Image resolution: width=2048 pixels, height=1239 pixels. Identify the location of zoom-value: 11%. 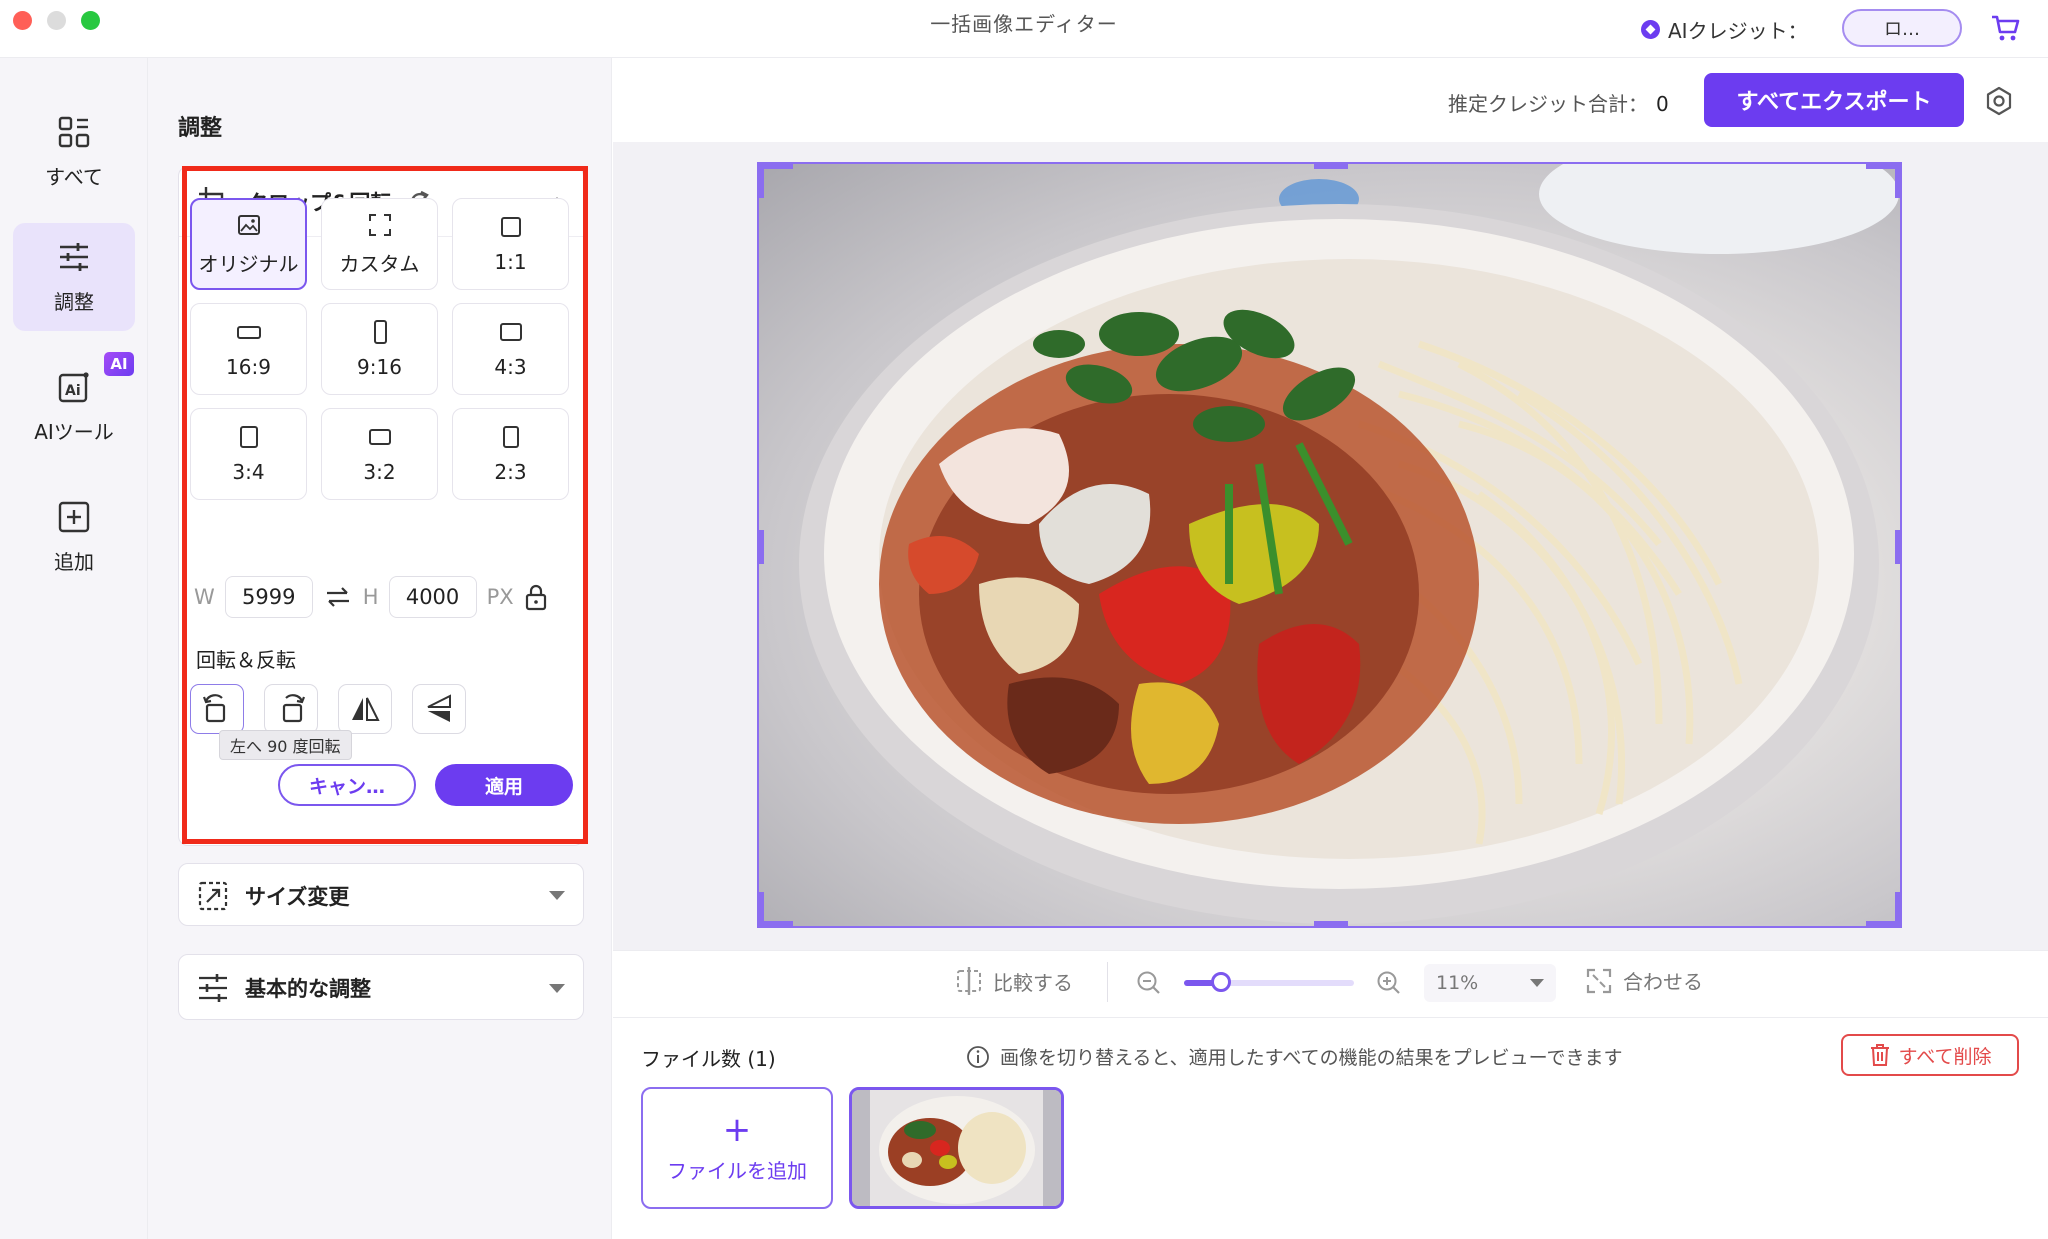
(1457, 983).